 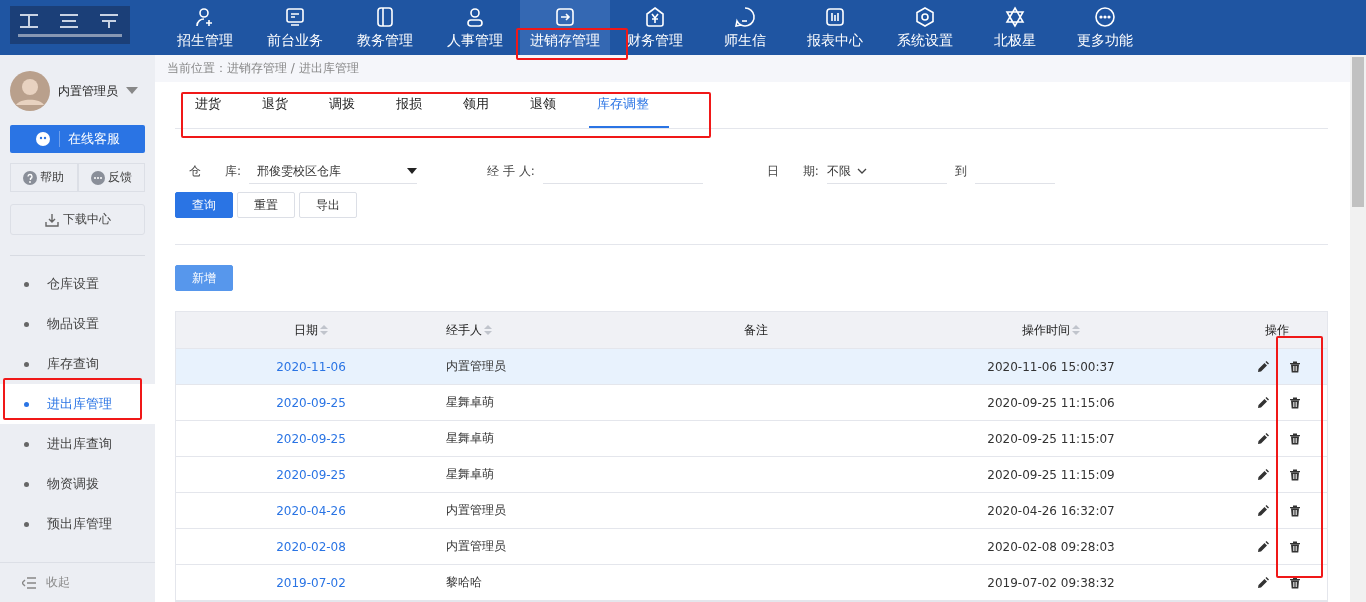 What do you see at coordinates (205, 27) in the screenshot?
I see `nav-item: 招生管理` at bounding box center [205, 27].